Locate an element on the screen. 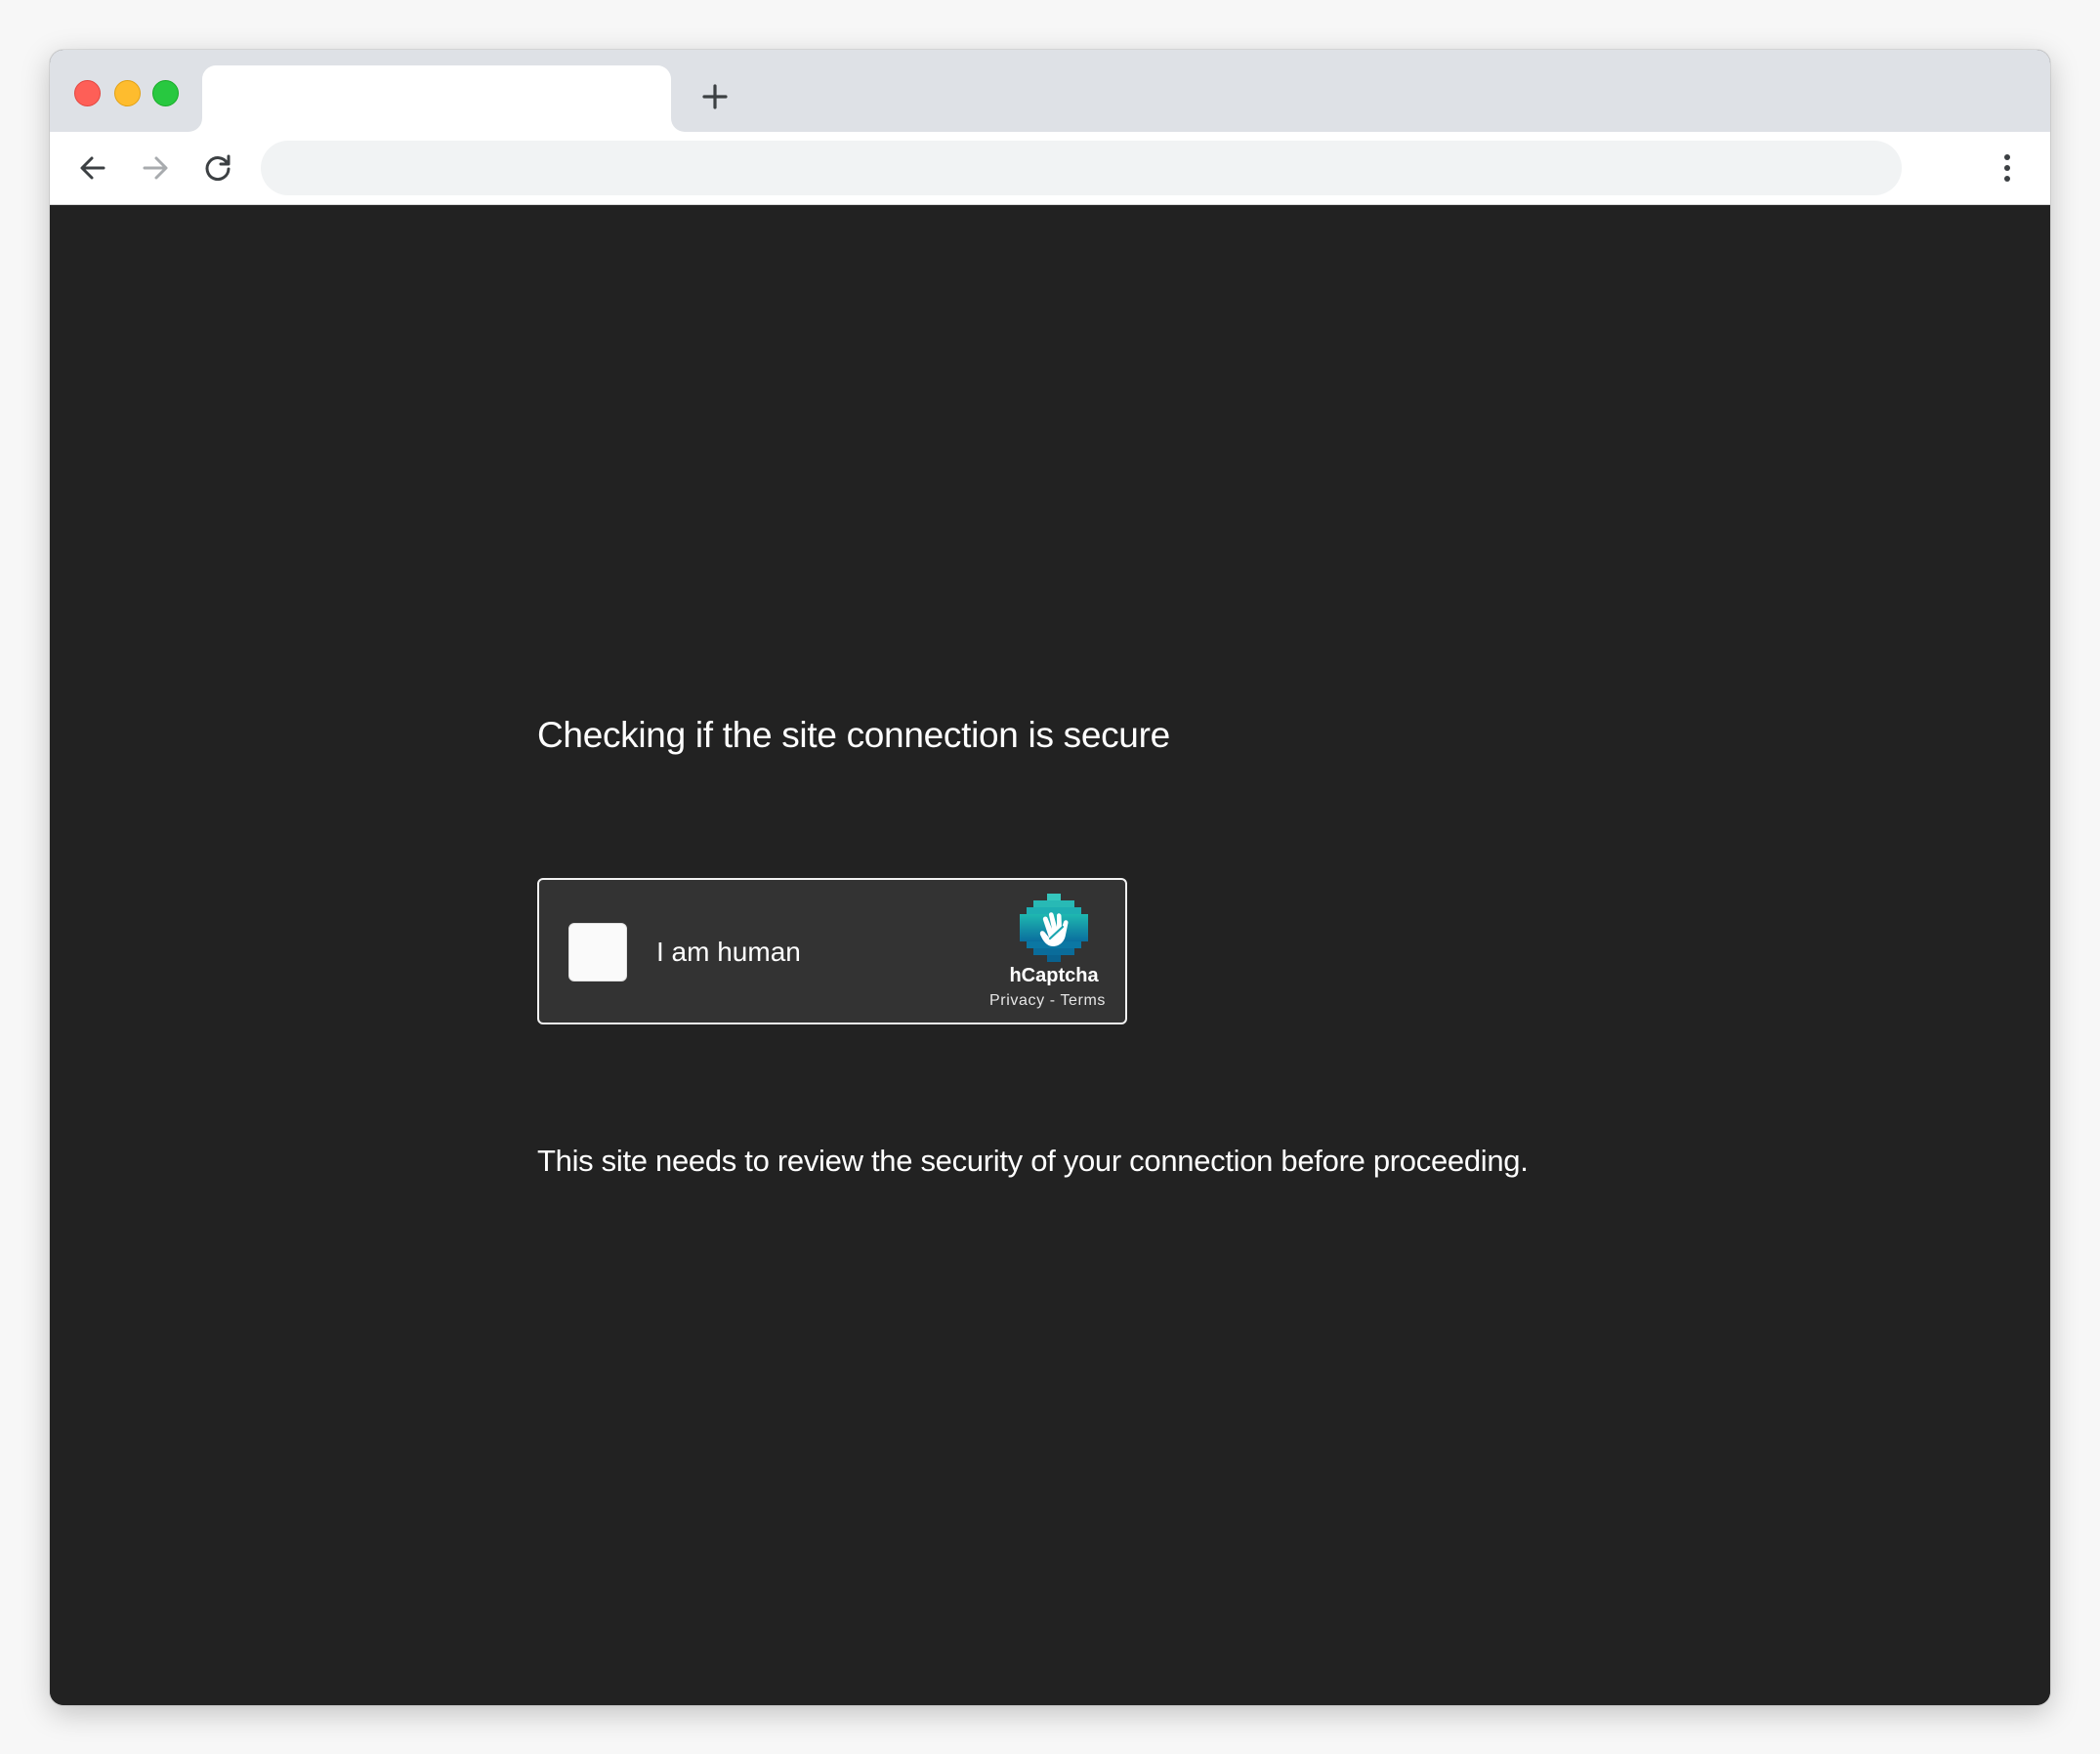 The width and height of the screenshot is (2100, 1754). minimize-window-button is located at coordinates (127, 93).